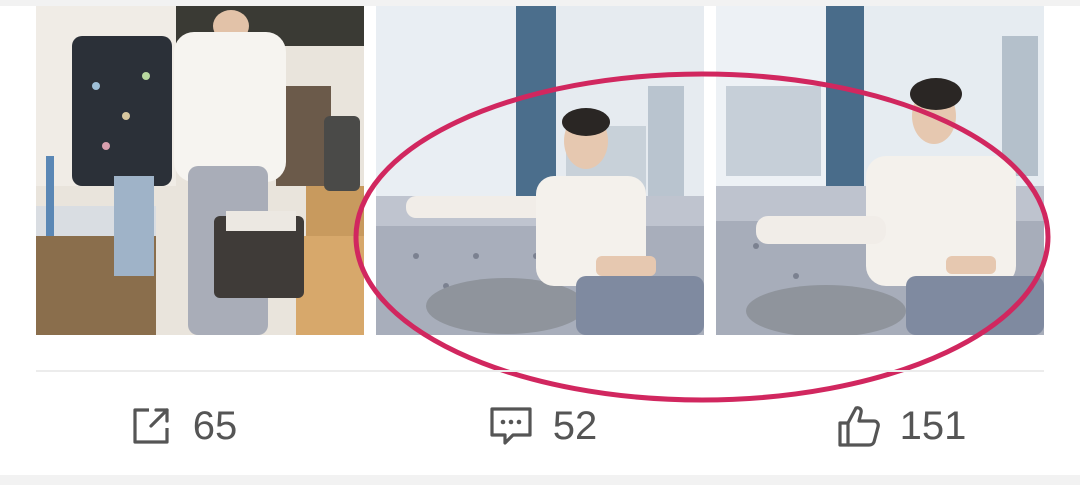  I want to click on comment-button: 52, so click(542, 426).